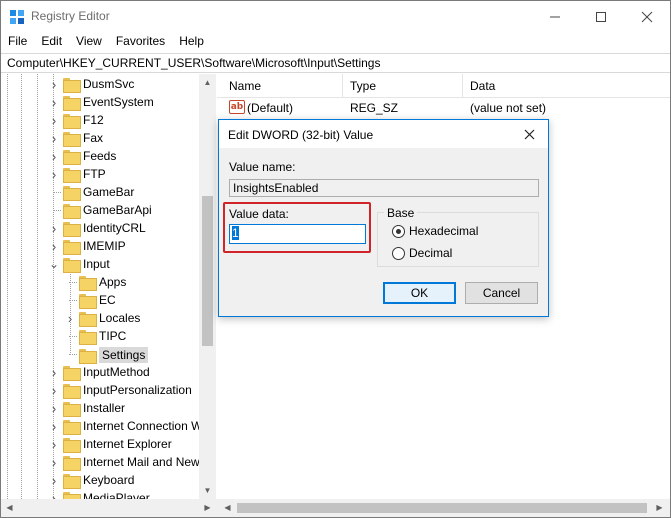 This screenshot has width=671, height=518. Describe the element at coordinates (116, 372) in the screenshot. I see `tree-item-label: InputMethod` at that location.